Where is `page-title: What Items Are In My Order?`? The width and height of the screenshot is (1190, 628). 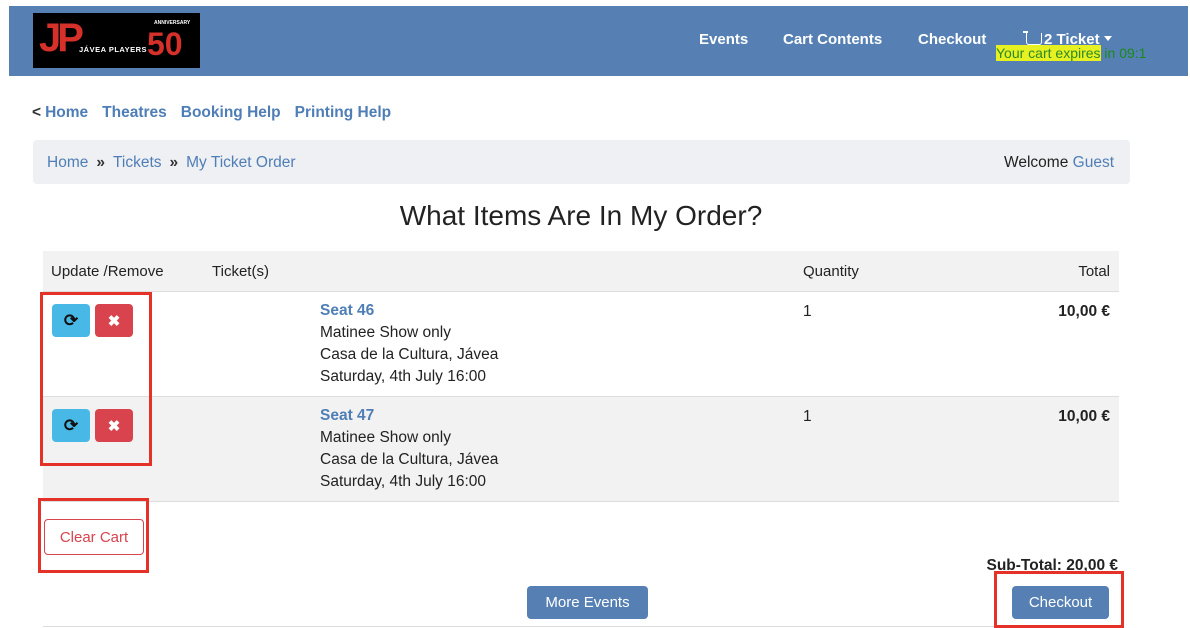 page-title: What Items Are In My Order? is located at coordinates (581, 215).